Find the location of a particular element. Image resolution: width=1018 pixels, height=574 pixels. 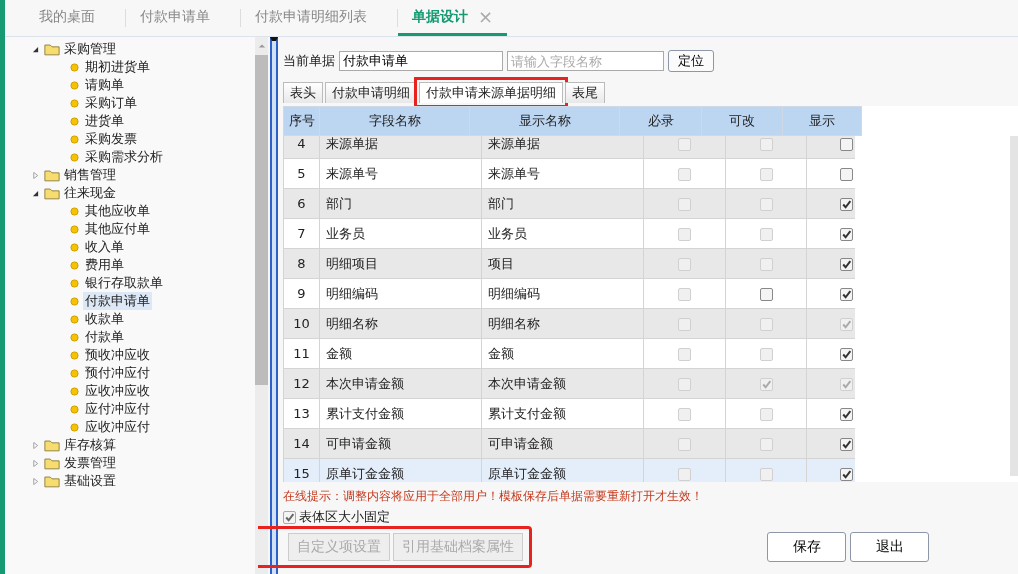

tree-item: 付款申请单 is located at coordinates (117, 301).